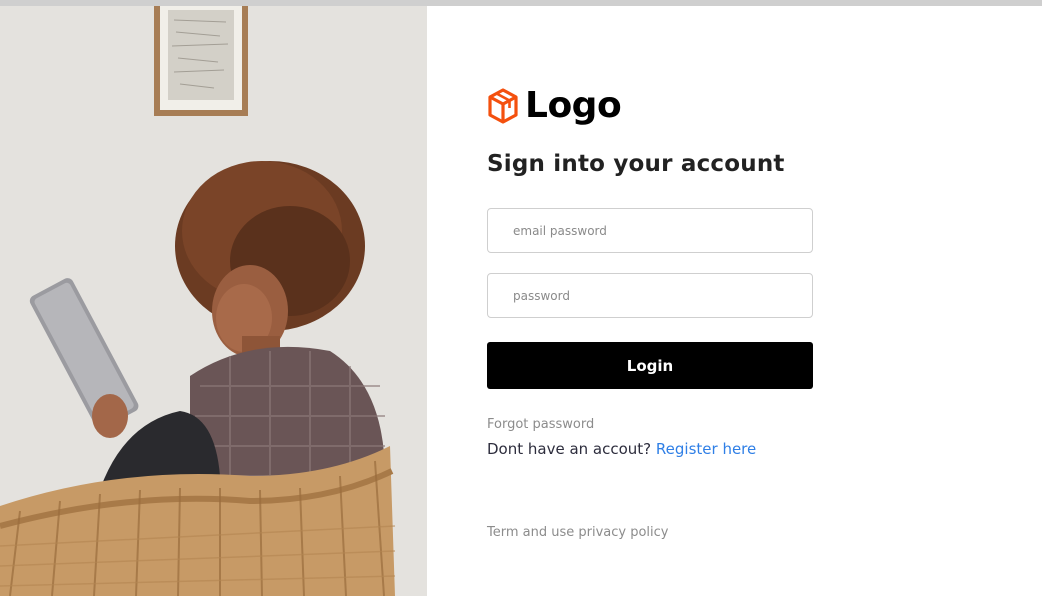 The image size is (1042, 596). I want to click on register-prompt: Dont have an accout?, so click(569, 449).